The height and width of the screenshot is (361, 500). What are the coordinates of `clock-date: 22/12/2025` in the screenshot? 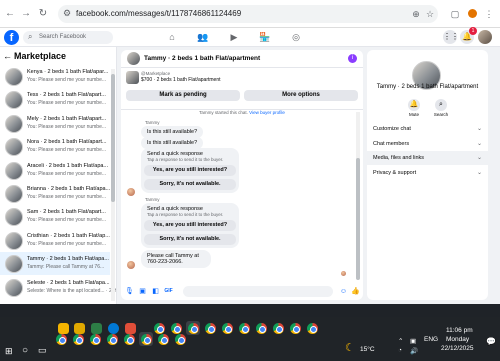 It's located at (457, 348).